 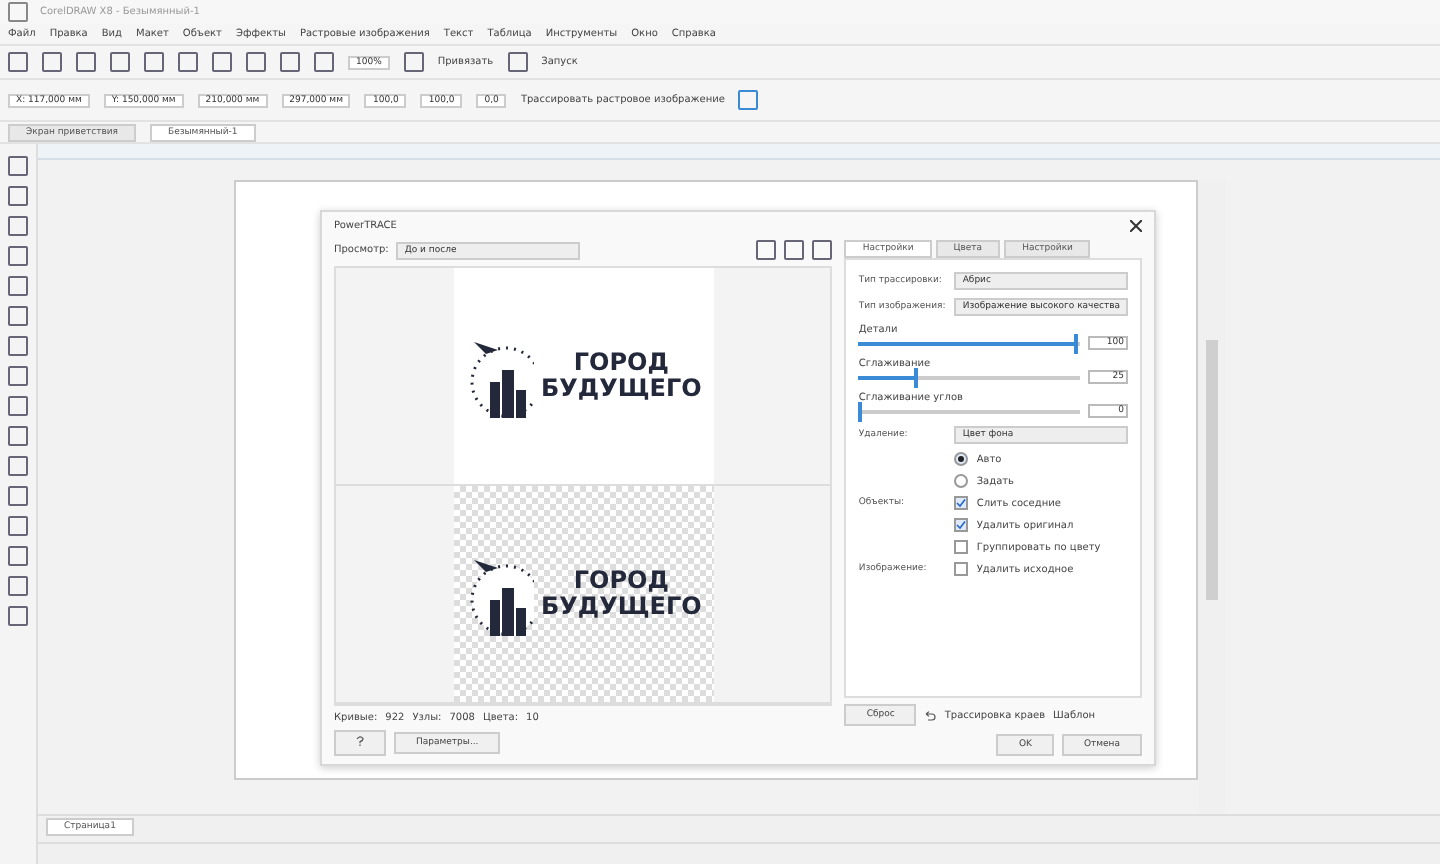 What do you see at coordinates (1136, 226) in the screenshot?
I see `close-icon` at bounding box center [1136, 226].